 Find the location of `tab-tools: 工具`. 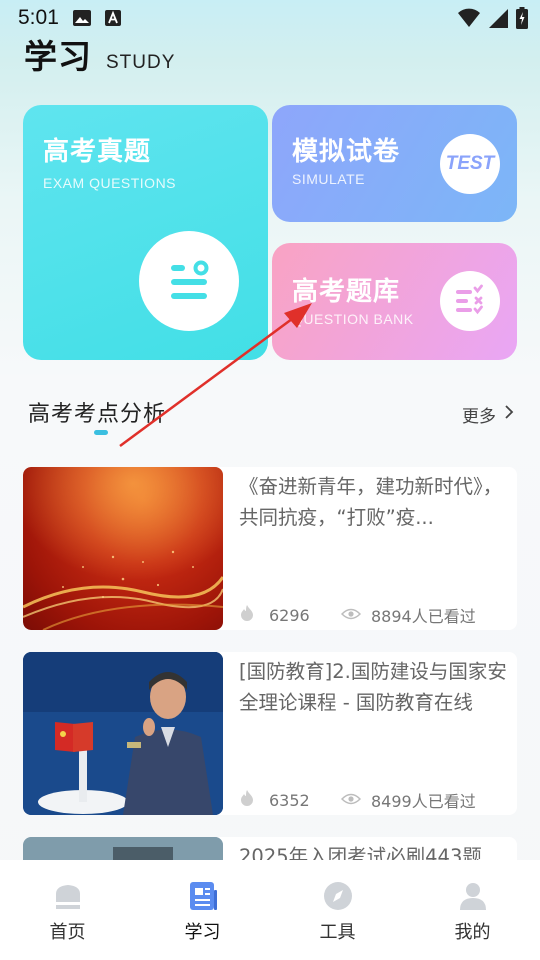

tab-tools: 工具 is located at coordinates (337, 910).